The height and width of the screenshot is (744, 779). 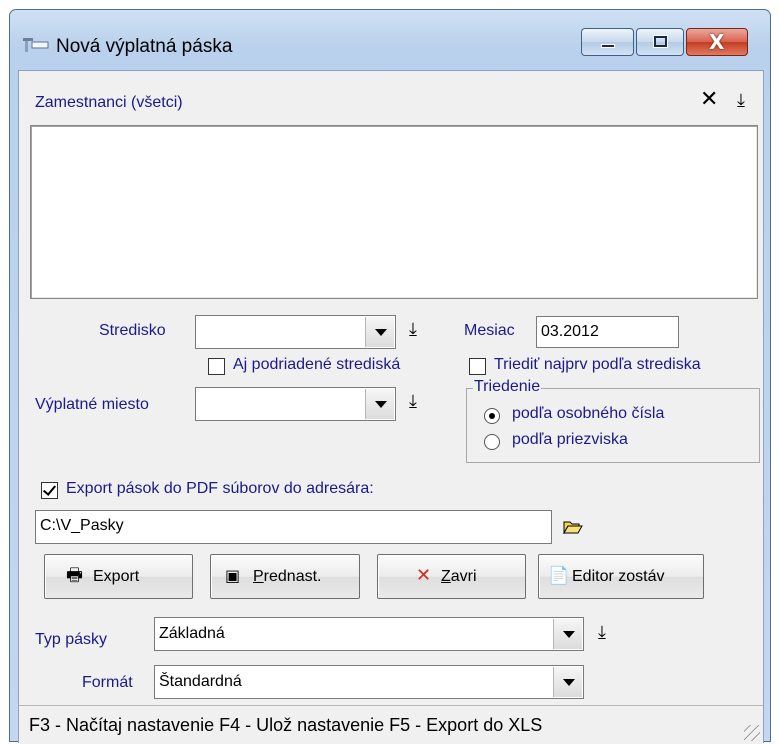 I want to click on printer-icon: 🖶, so click(x=74, y=575).